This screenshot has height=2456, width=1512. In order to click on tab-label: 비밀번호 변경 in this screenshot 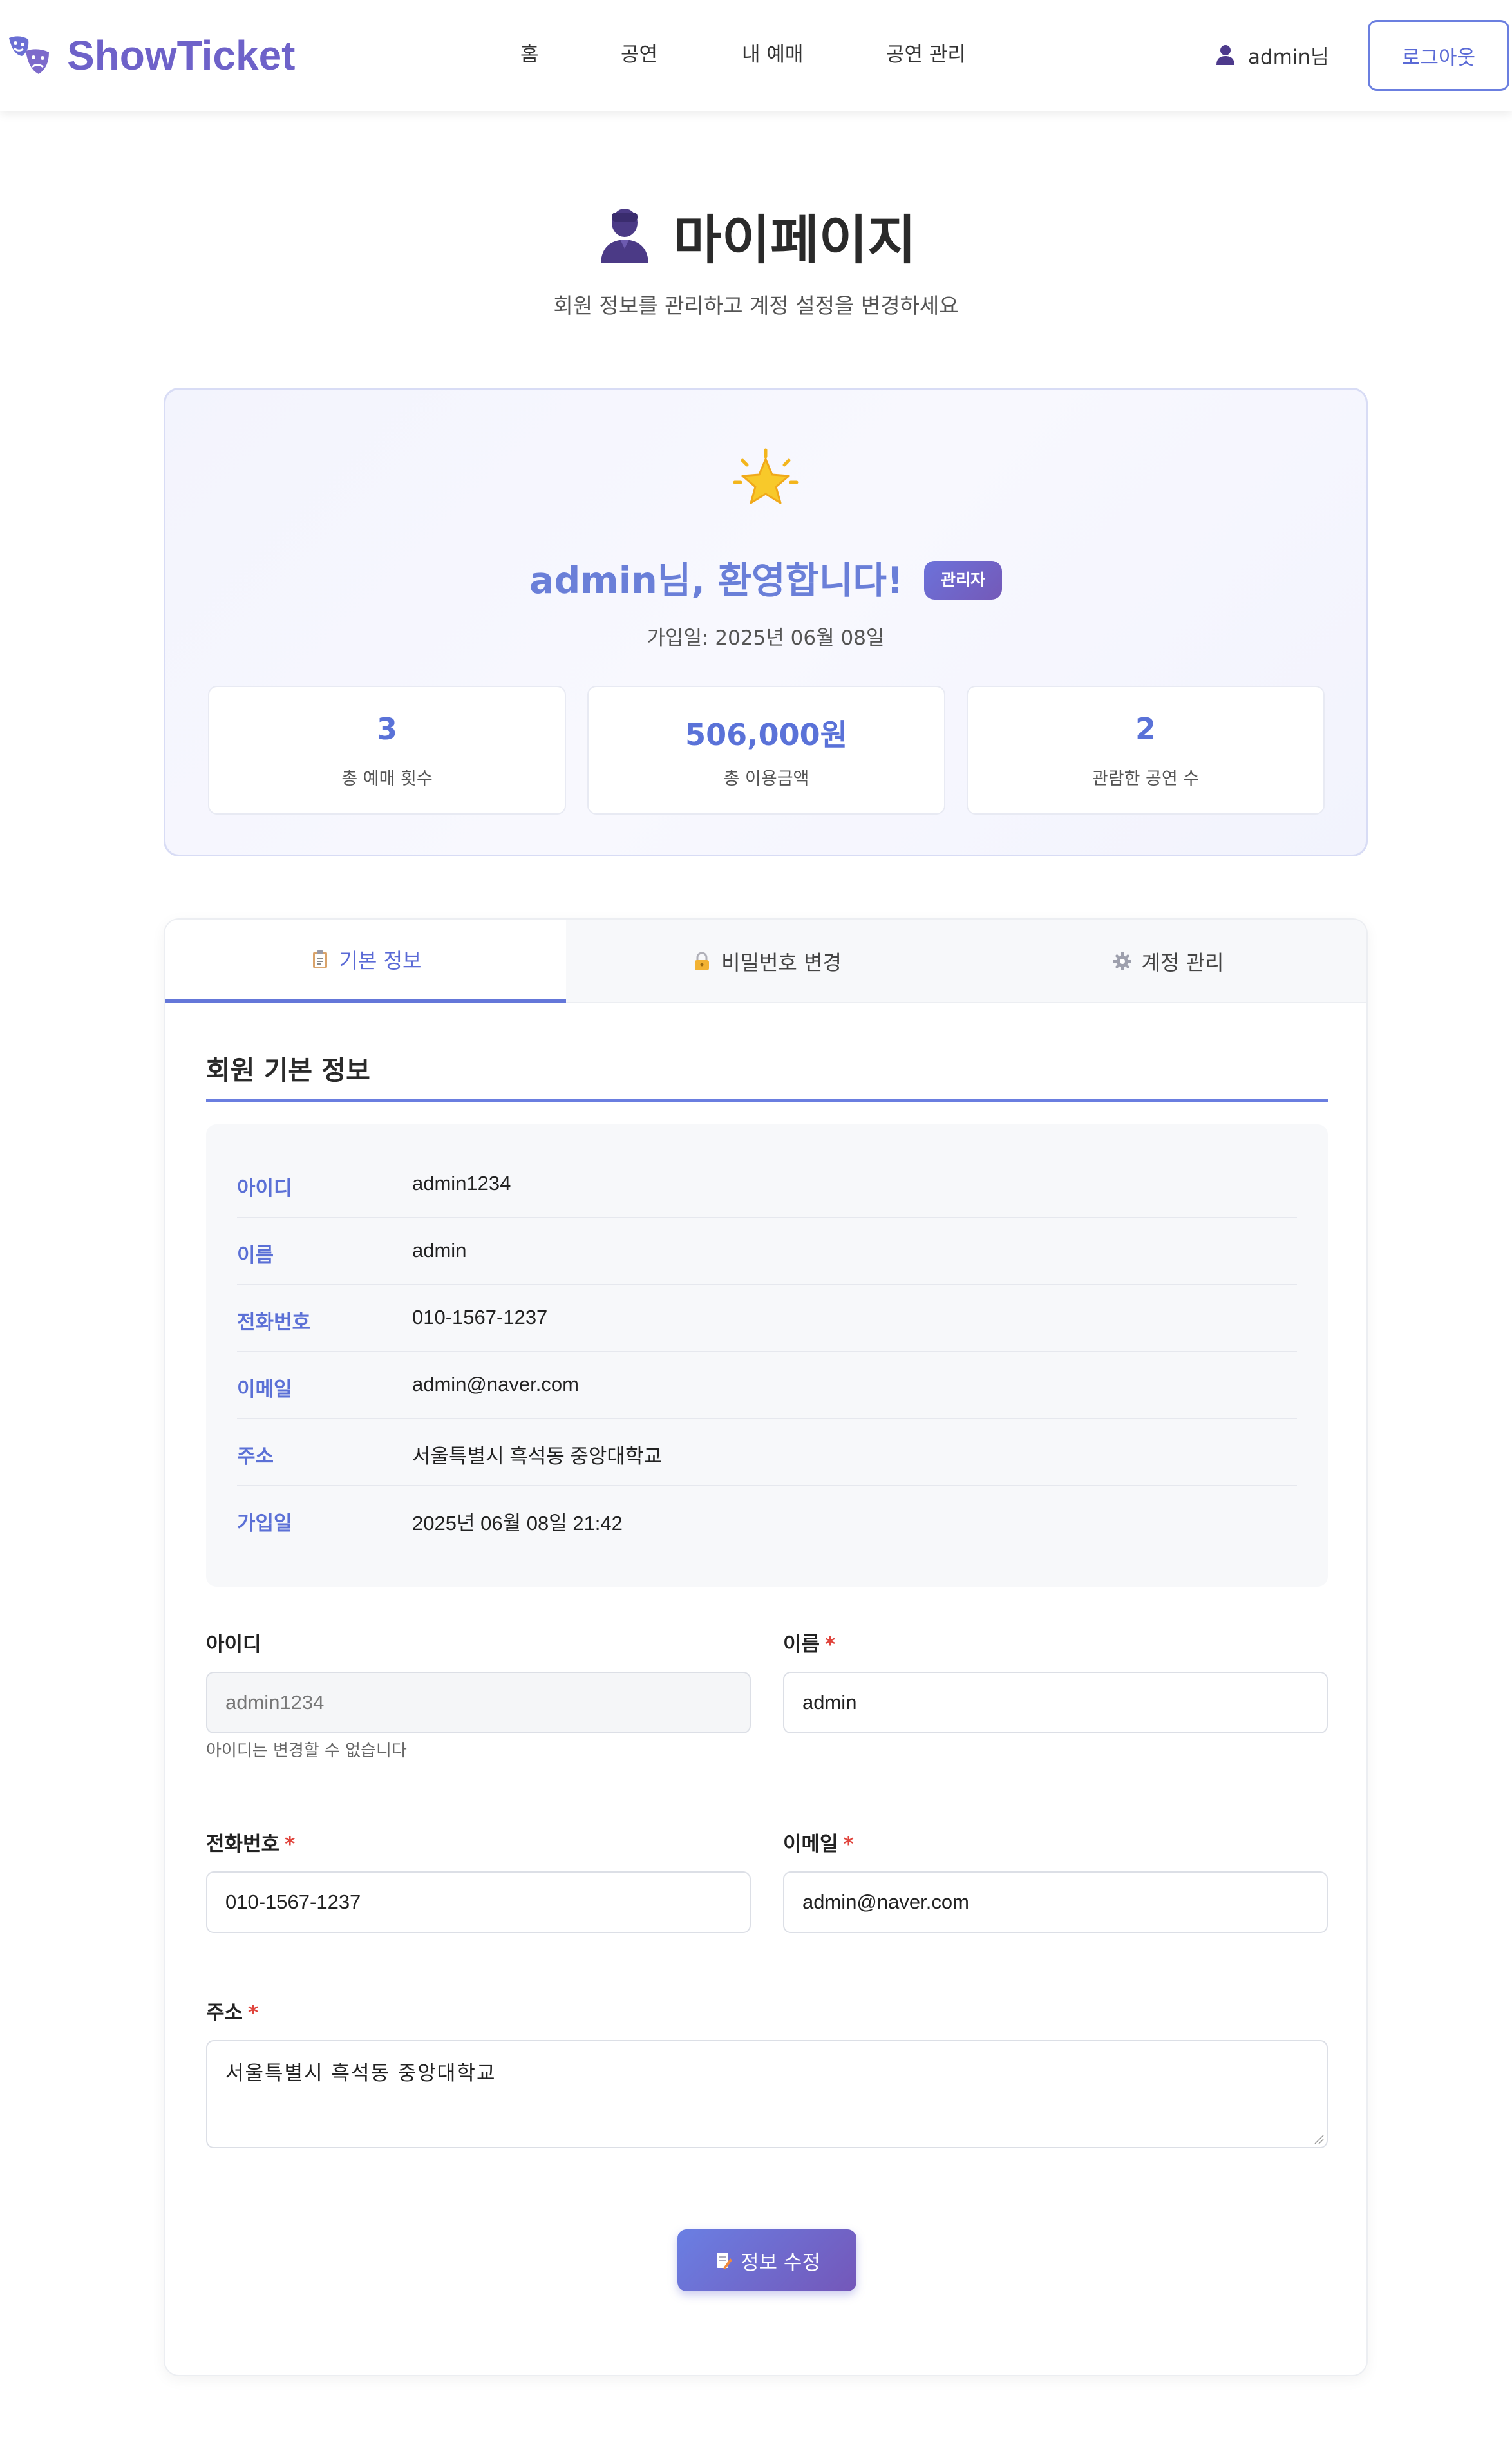, I will do `click(781, 962)`.